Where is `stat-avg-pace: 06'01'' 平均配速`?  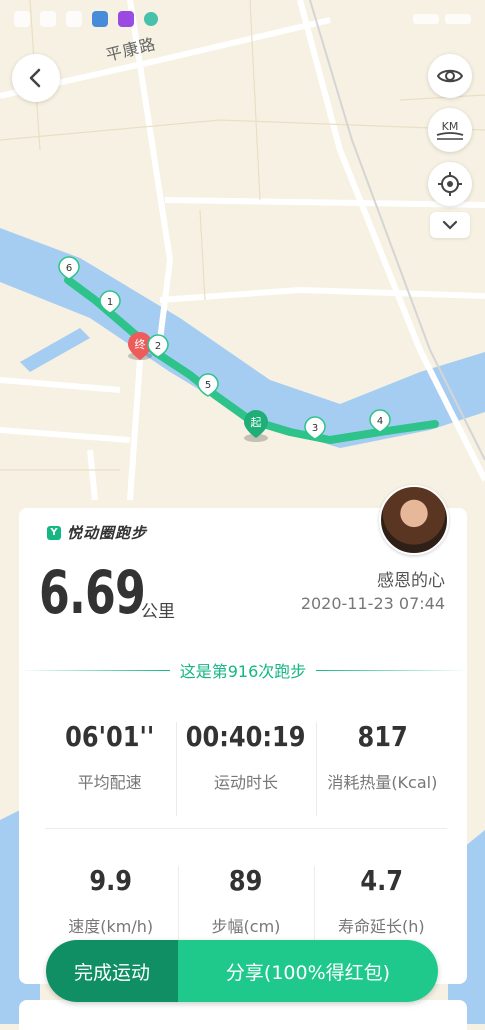
stat-avg-pace: 06'01'' 平均配速 is located at coordinates (109, 756).